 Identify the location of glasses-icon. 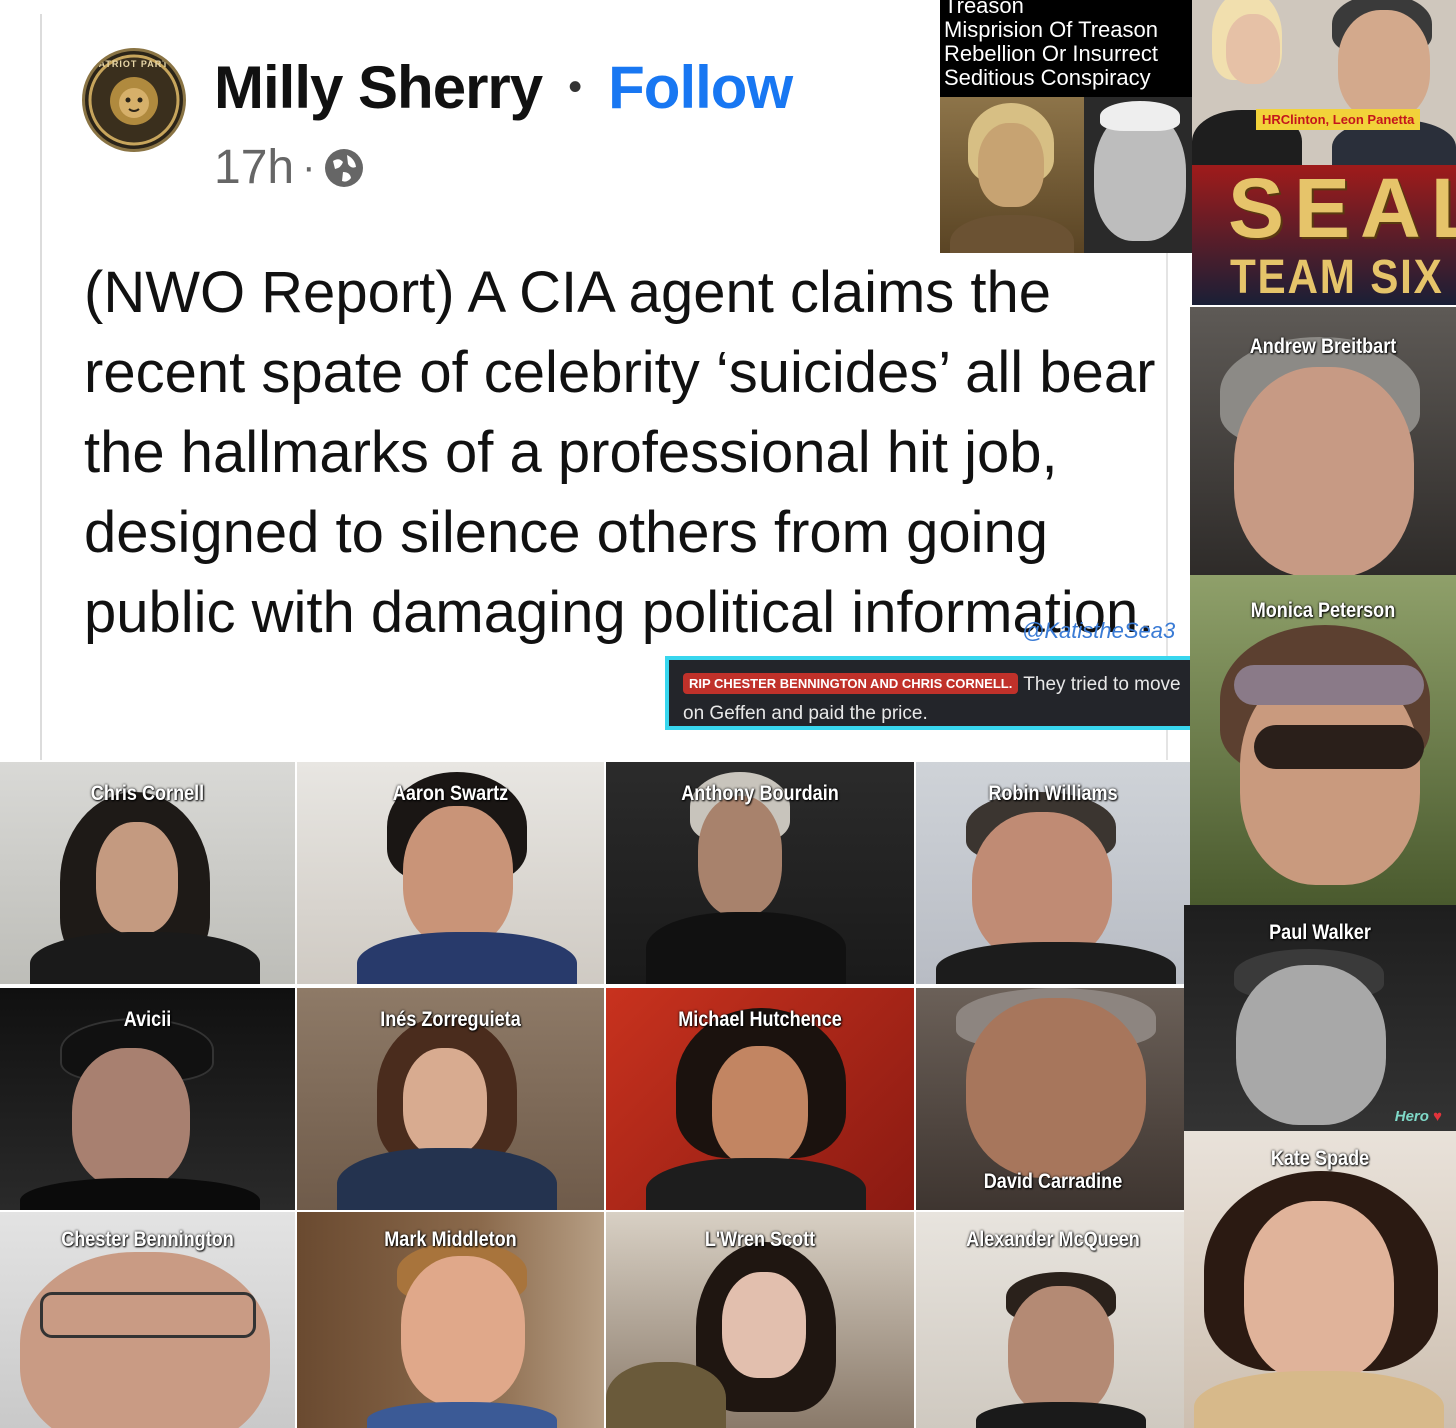
(148, 1315).